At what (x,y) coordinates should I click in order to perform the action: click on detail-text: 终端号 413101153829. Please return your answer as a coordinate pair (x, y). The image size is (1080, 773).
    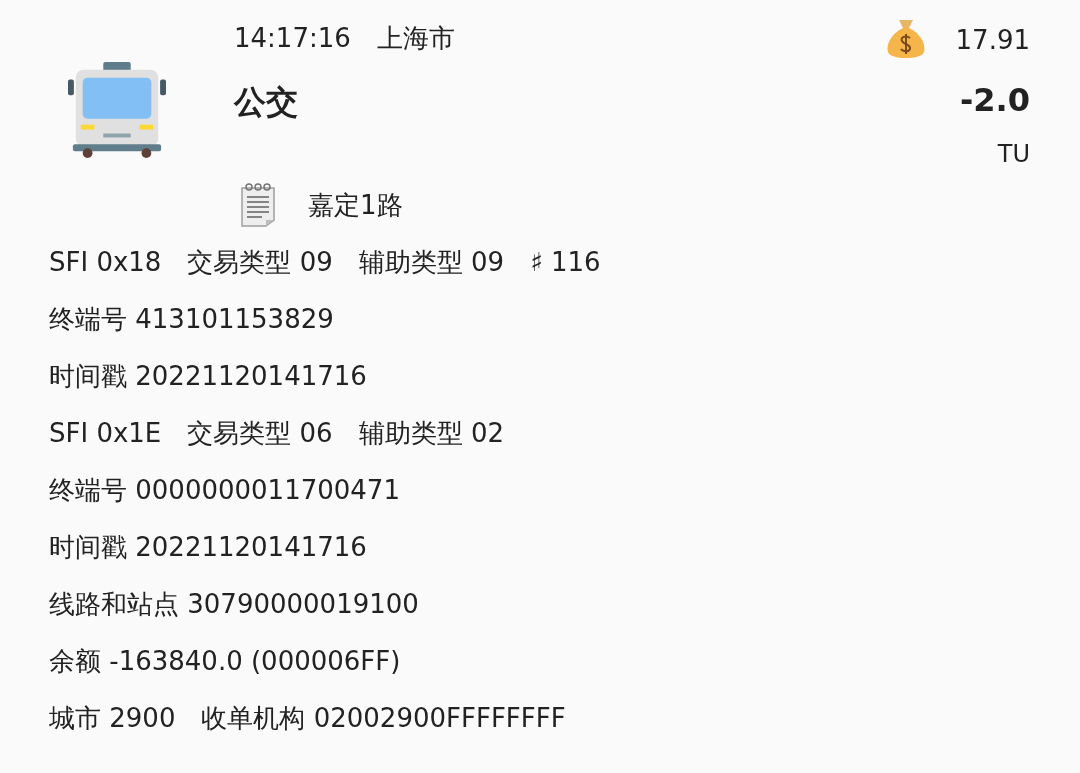
    Looking at the image, I should click on (191, 319).